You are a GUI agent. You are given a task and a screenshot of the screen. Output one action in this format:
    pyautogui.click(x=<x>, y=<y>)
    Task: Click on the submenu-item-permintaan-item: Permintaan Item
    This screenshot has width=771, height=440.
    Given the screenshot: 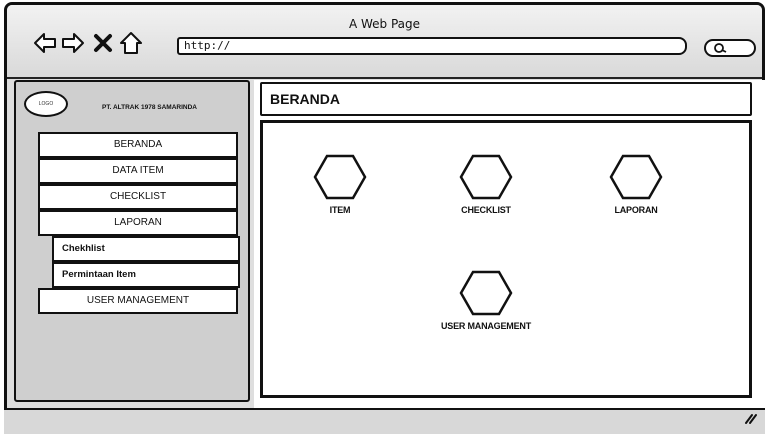 What is the action you would take?
    pyautogui.click(x=146, y=275)
    